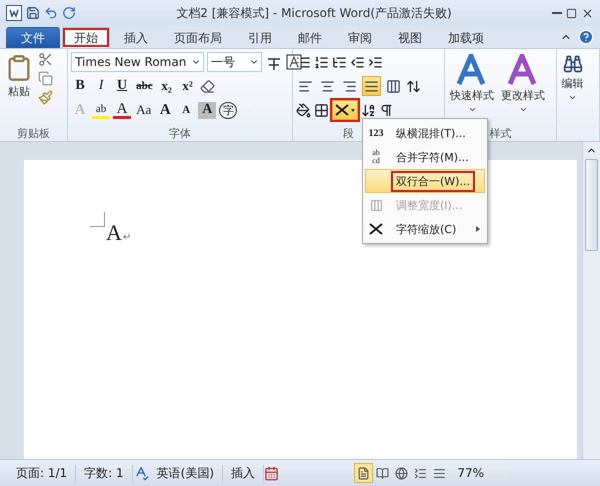 The image size is (600, 486). I want to click on document-text: A, so click(114, 232).